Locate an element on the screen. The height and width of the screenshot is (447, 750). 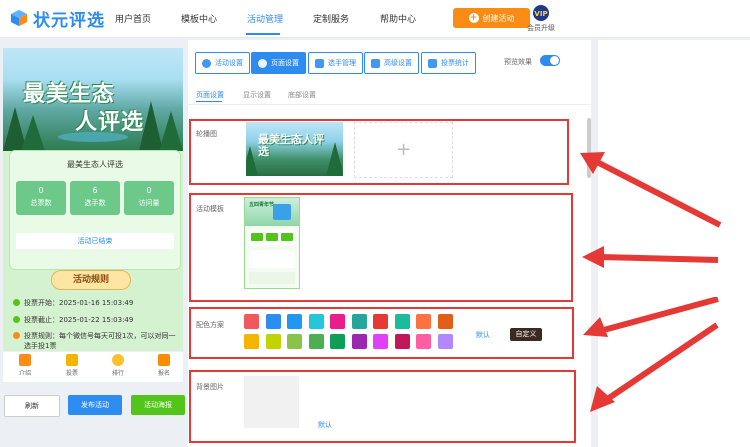
tab-contestant-management: 选手管理 is located at coordinates (335, 63).